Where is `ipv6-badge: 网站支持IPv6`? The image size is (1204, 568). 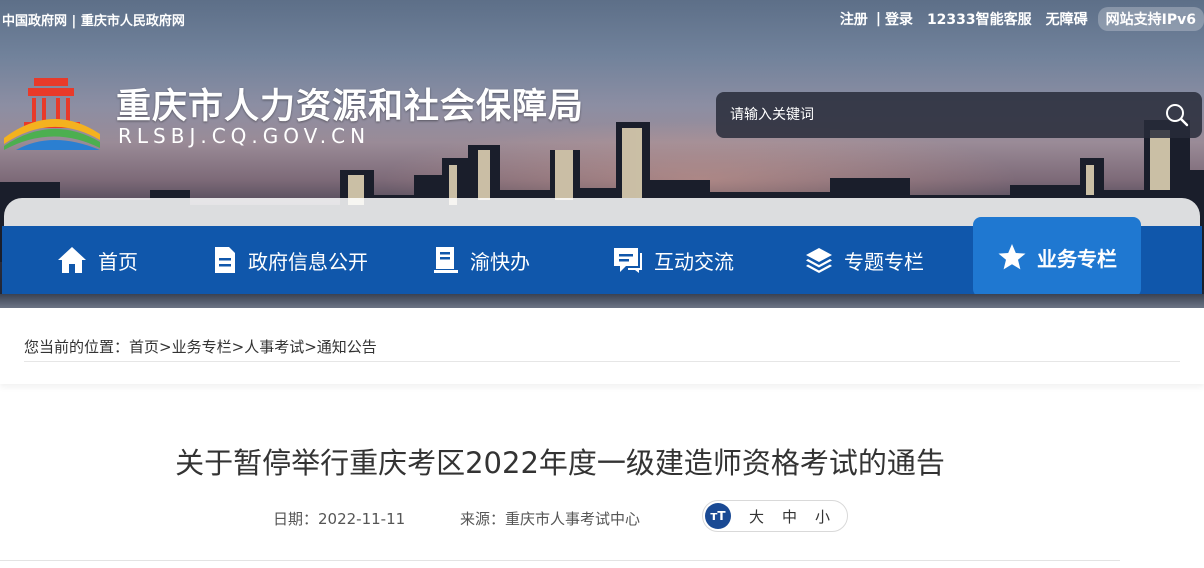
ipv6-badge: 网站支持IPv6 is located at coordinates (1150, 19).